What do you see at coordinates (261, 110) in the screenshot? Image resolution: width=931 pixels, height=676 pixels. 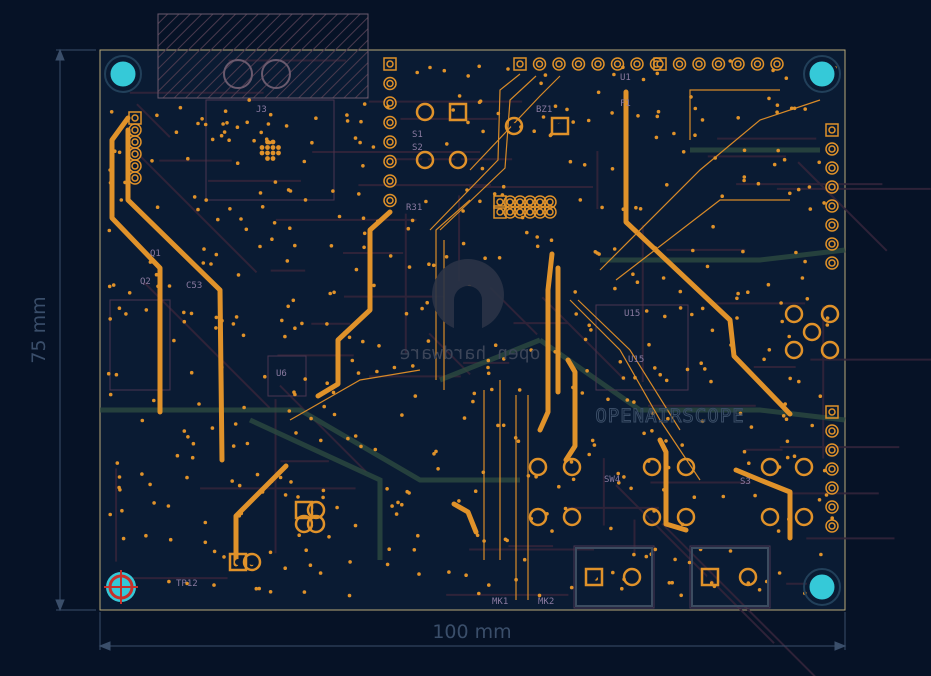 I see `component-label: J3` at bounding box center [261, 110].